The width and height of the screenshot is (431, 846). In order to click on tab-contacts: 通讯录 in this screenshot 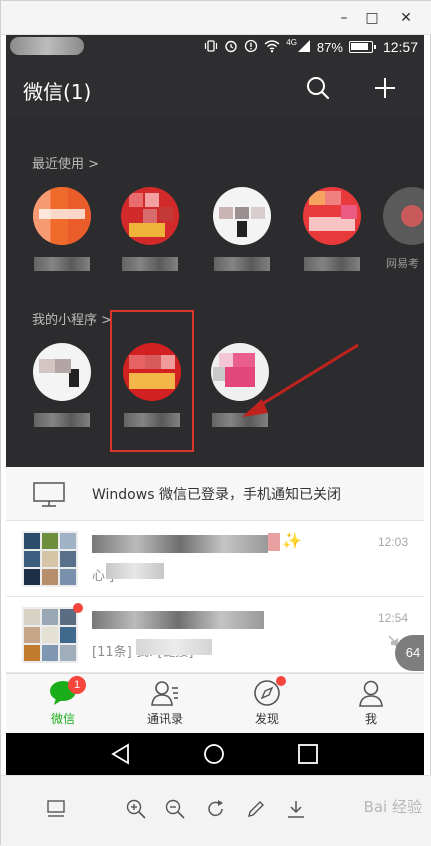, I will do `click(165, 702)`.